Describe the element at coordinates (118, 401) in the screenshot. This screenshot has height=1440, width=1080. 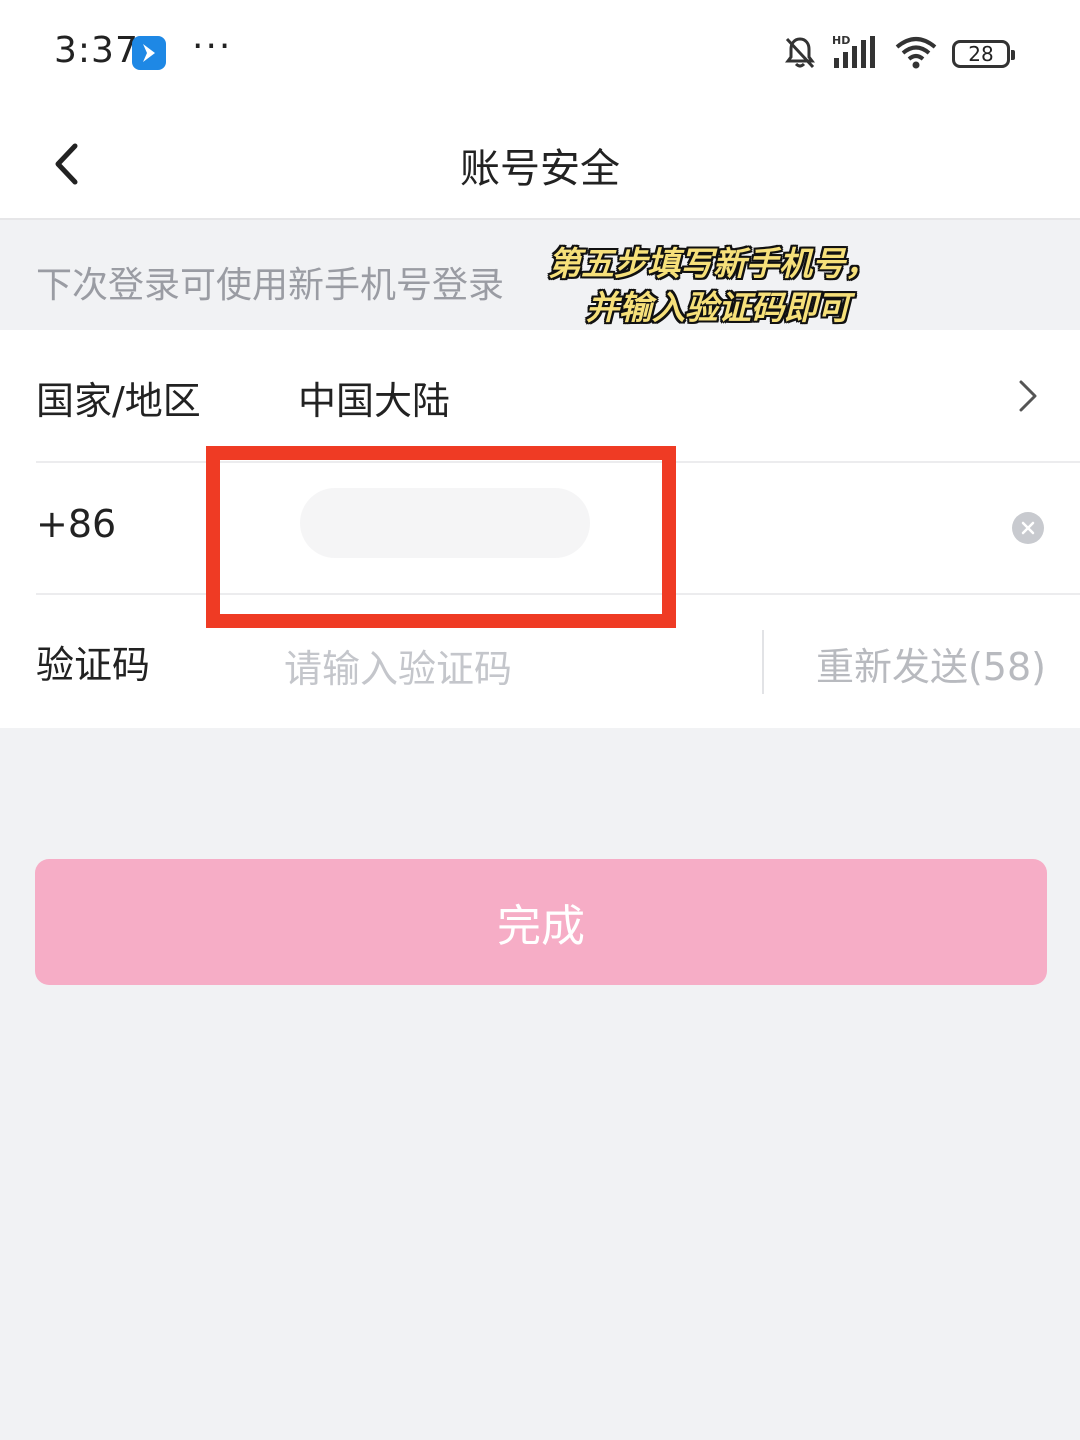
I see `region-label: 国家/地区` at that location.